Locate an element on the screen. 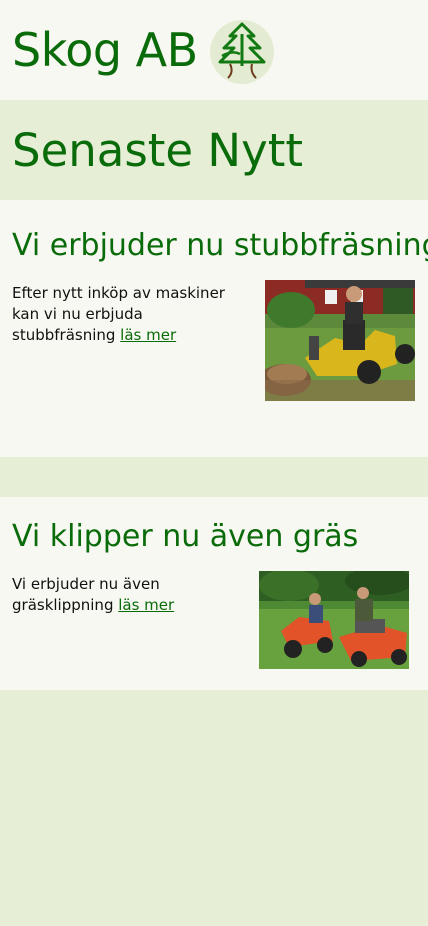  lawn-mower-photo is located at coordinates (334, 620).